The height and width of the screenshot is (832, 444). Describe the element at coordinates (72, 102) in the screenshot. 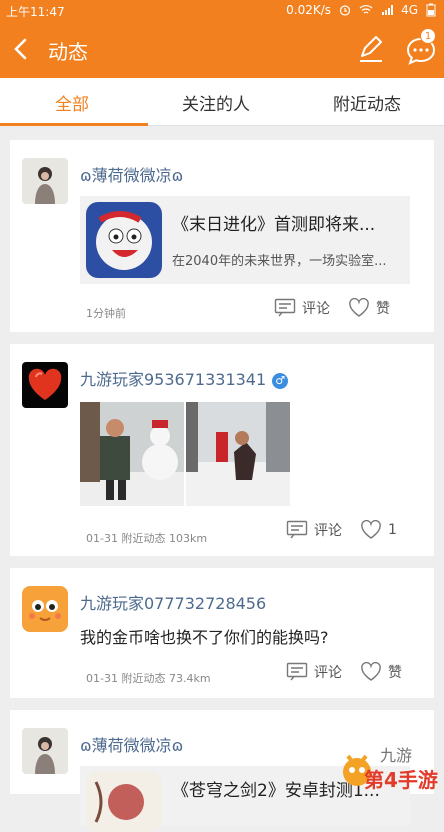

I see `tab-all: 全部` at that location.